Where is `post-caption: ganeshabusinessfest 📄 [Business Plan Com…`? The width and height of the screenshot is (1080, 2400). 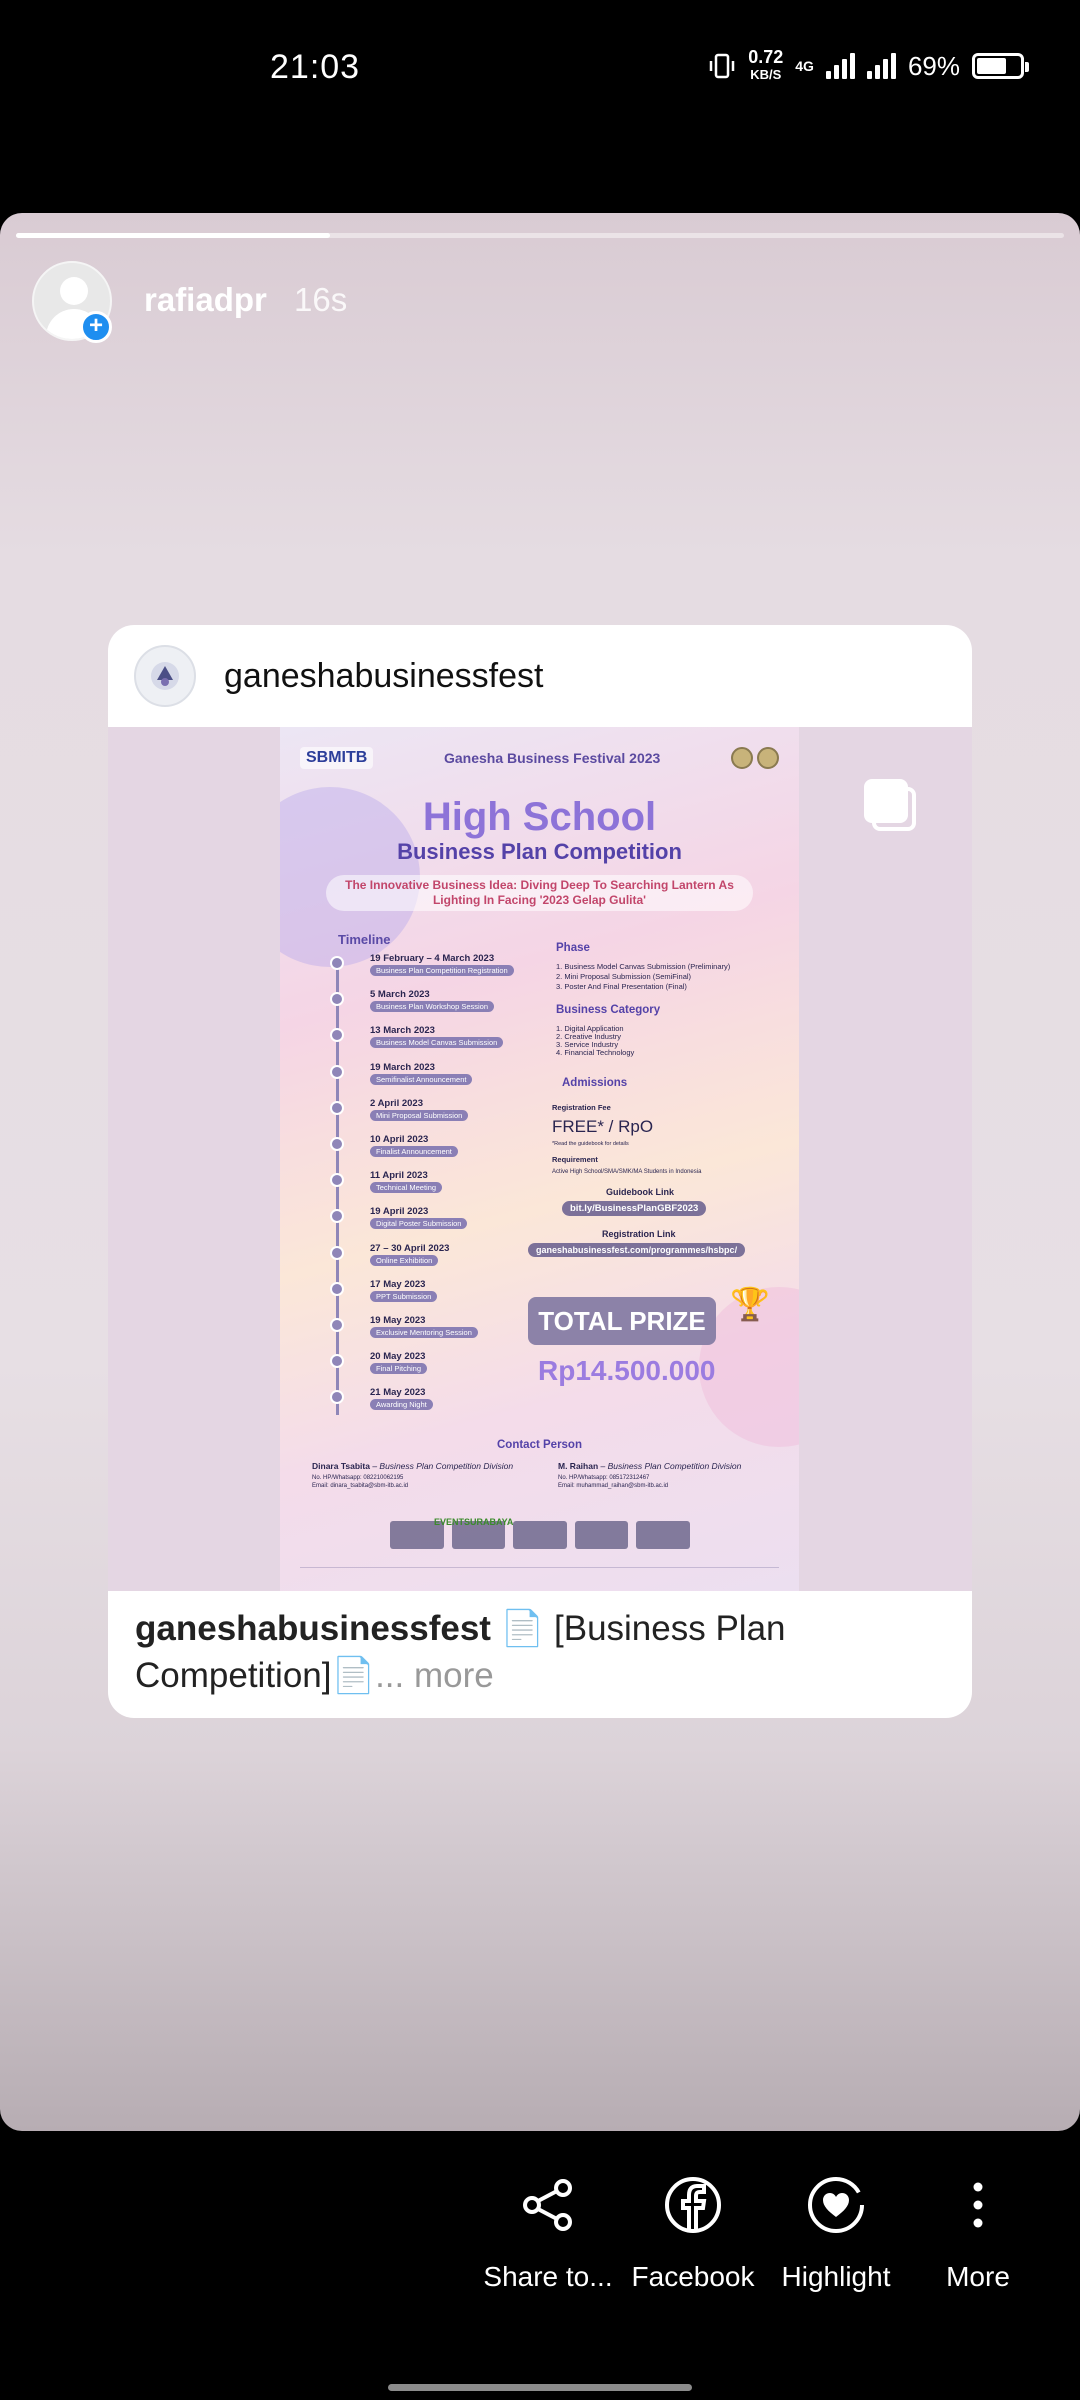
post-caption: ganeshabusinessfest 📄 [Business Plan Com… is located at coordinates (540, 1645).